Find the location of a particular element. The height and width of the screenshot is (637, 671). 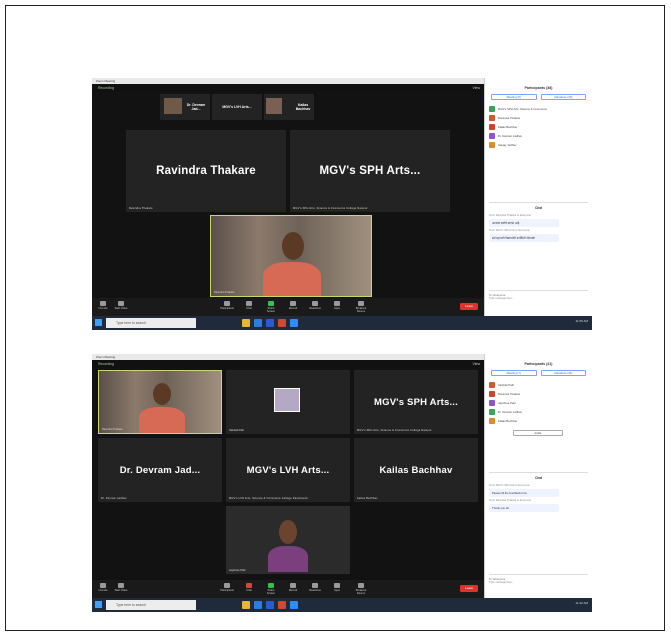

participant-tile: Dr. Devram Jad... Dr. Devram Jadhav is located at coordinates (160, 470).